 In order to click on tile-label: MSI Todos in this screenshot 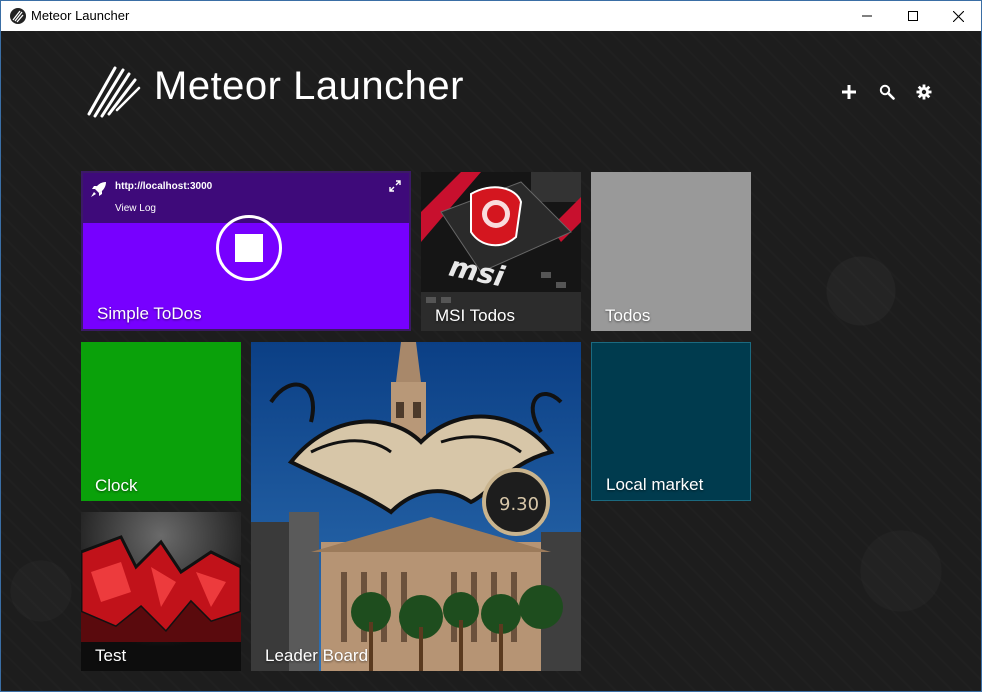, I will do `click(475, 315)`.